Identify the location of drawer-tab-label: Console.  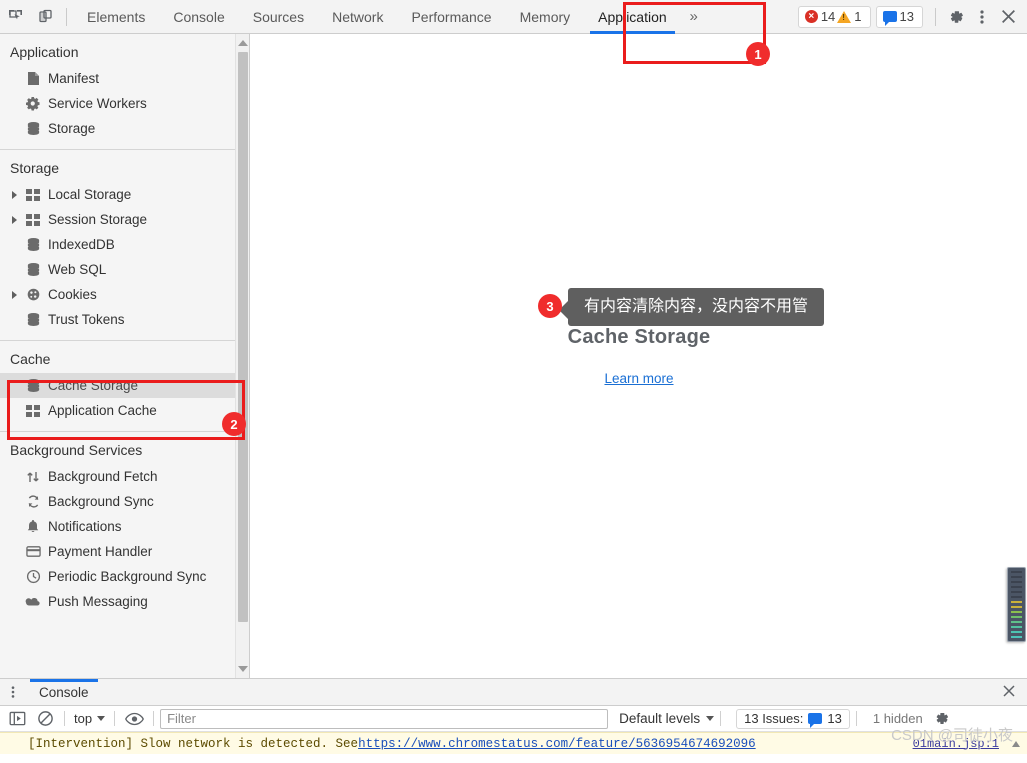
(64, 692).